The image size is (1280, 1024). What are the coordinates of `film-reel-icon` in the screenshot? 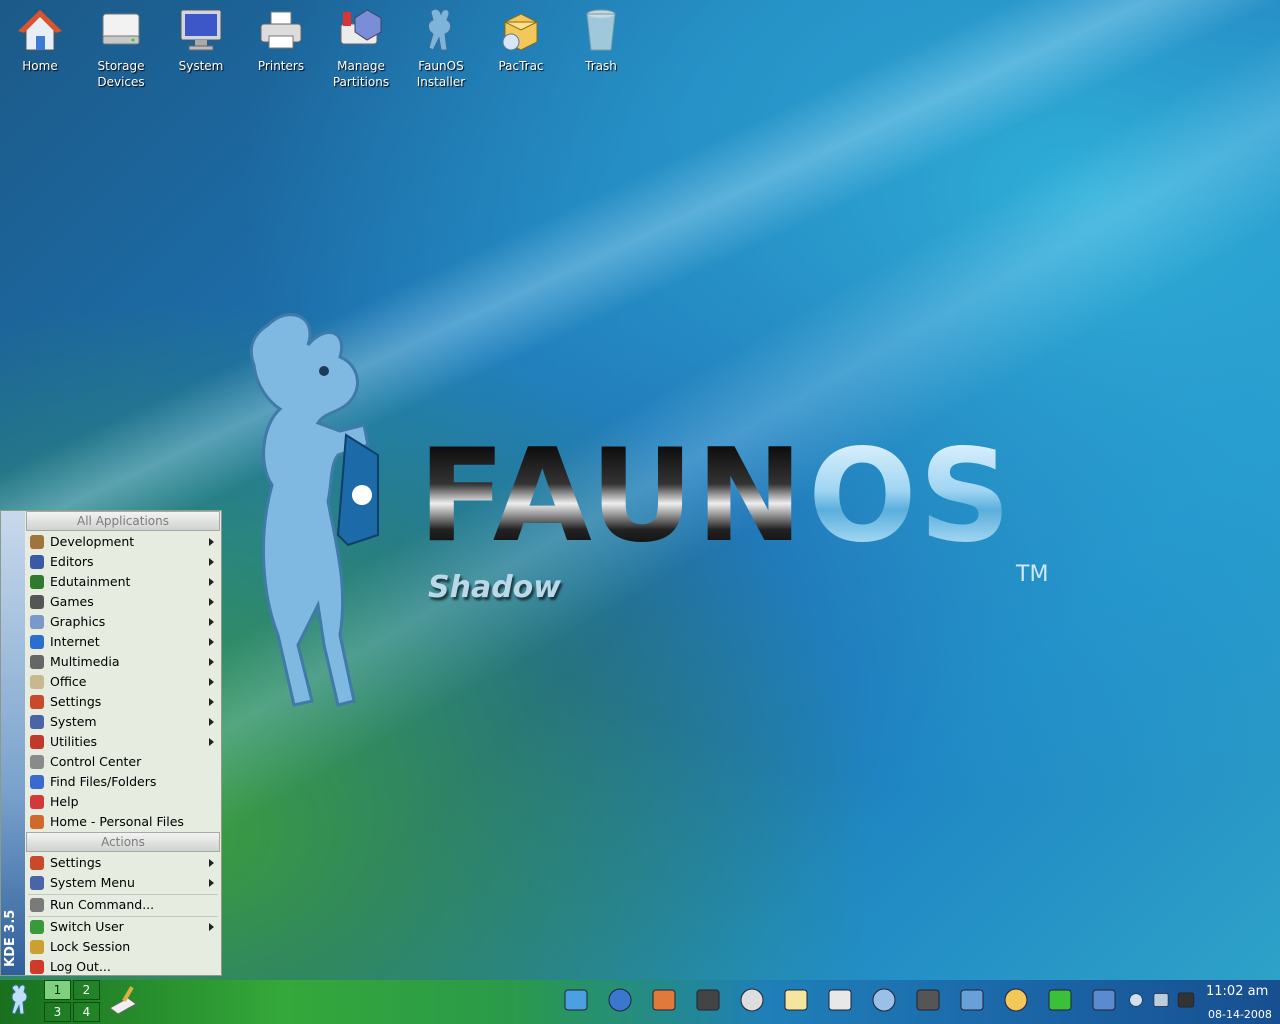 It's located at (928, 1000).